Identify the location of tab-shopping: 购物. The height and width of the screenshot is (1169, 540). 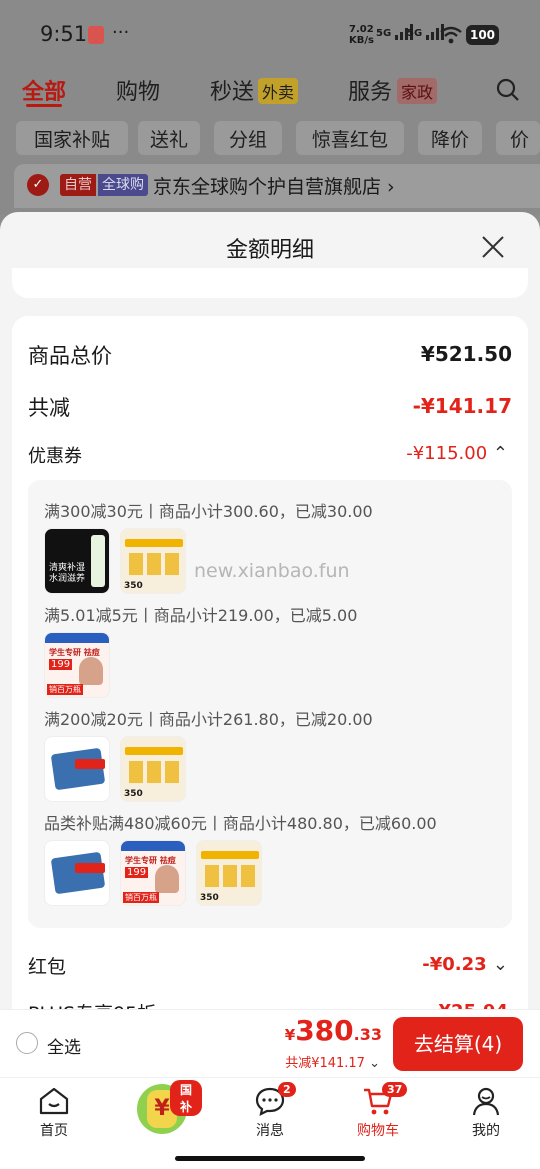
(138, 90).